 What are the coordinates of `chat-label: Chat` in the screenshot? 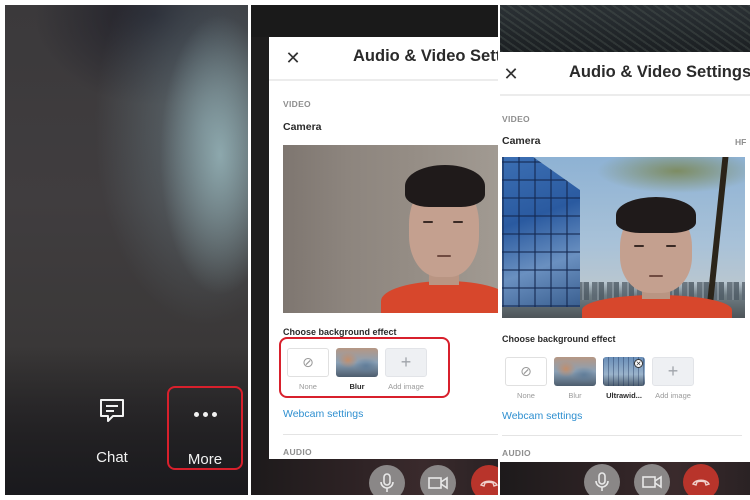 It's located at (112, 457).